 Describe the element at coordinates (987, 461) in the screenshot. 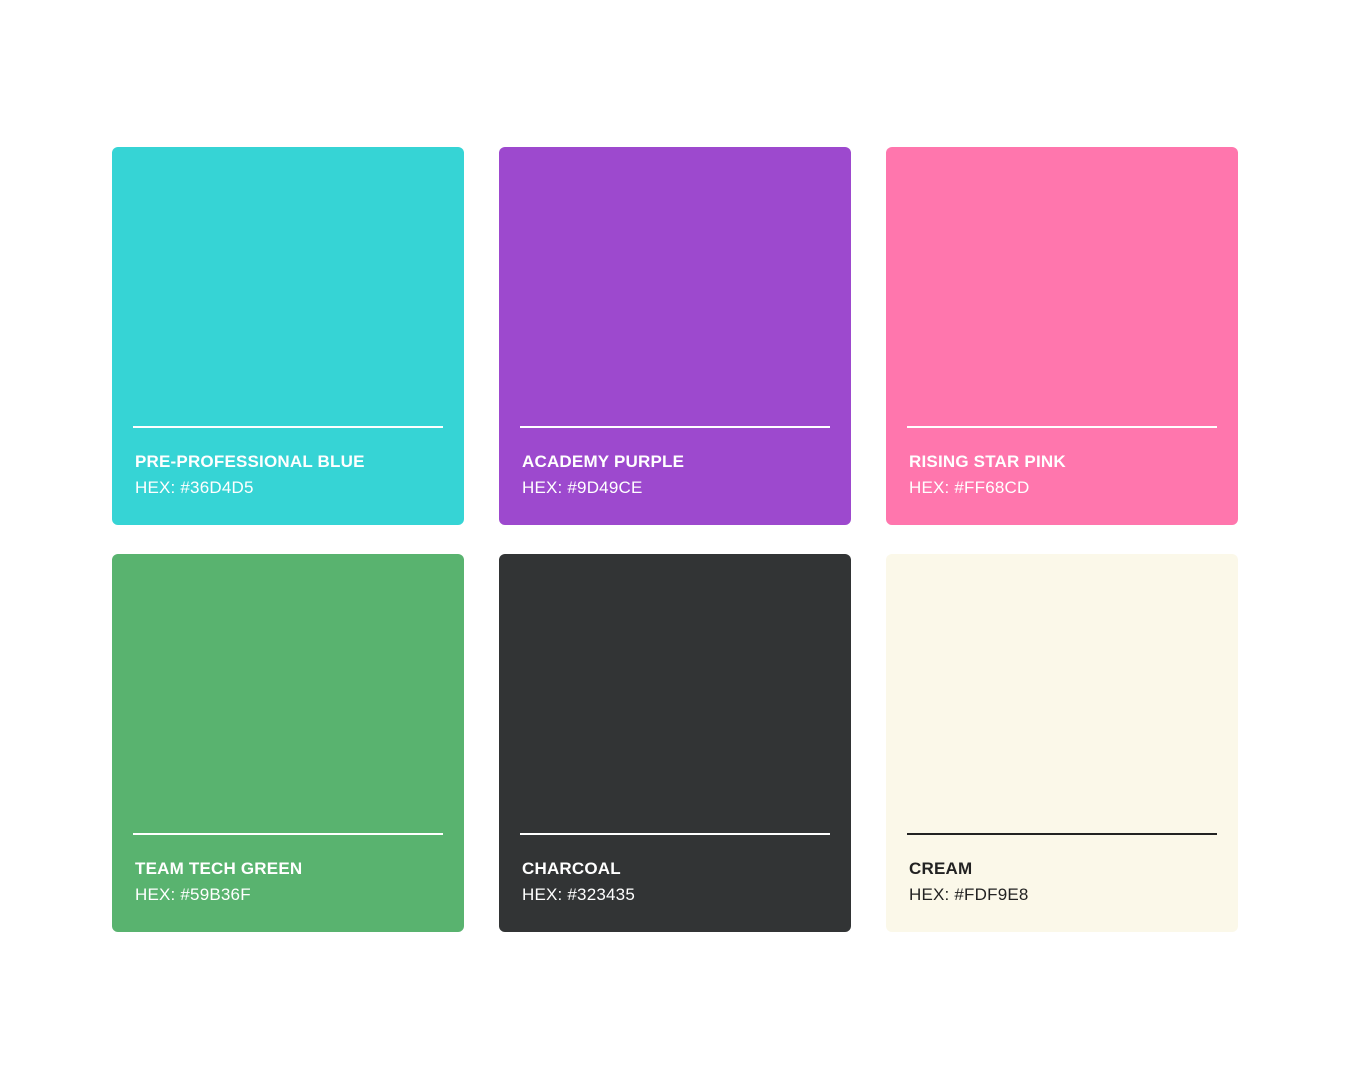

I see `swatch-name: RISING STAR PINK` at that location.